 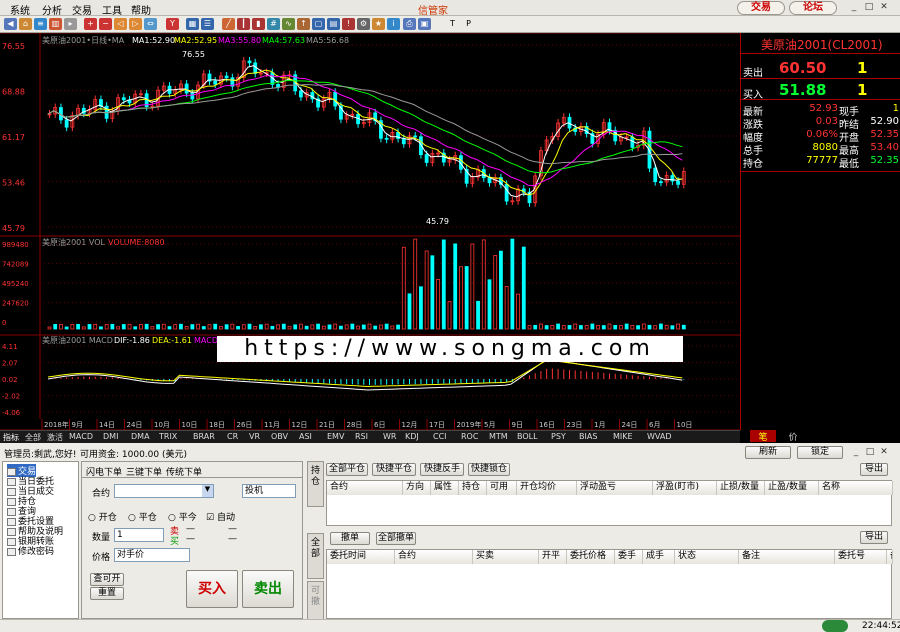 I want to click on layout-icon: ▤, so click(x=333, y=24).